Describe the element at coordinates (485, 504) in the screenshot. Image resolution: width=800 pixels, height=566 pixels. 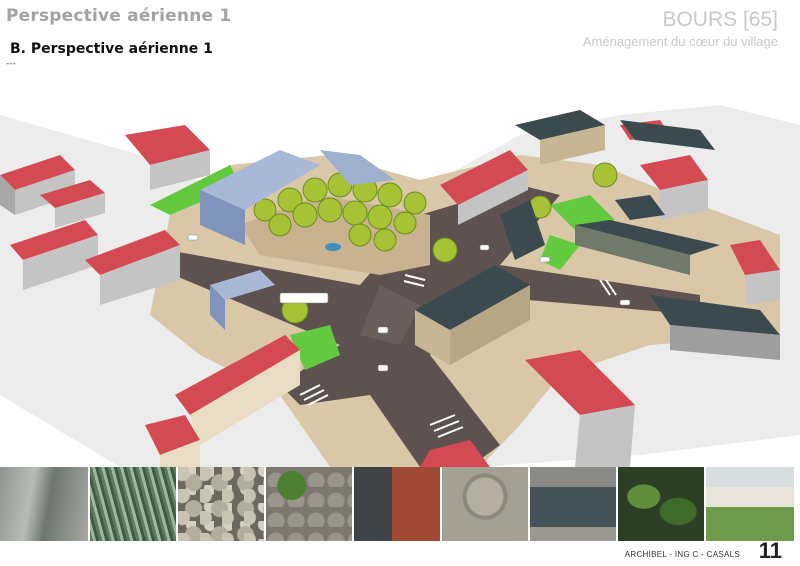
I see `photo-stone-arch` at that location.